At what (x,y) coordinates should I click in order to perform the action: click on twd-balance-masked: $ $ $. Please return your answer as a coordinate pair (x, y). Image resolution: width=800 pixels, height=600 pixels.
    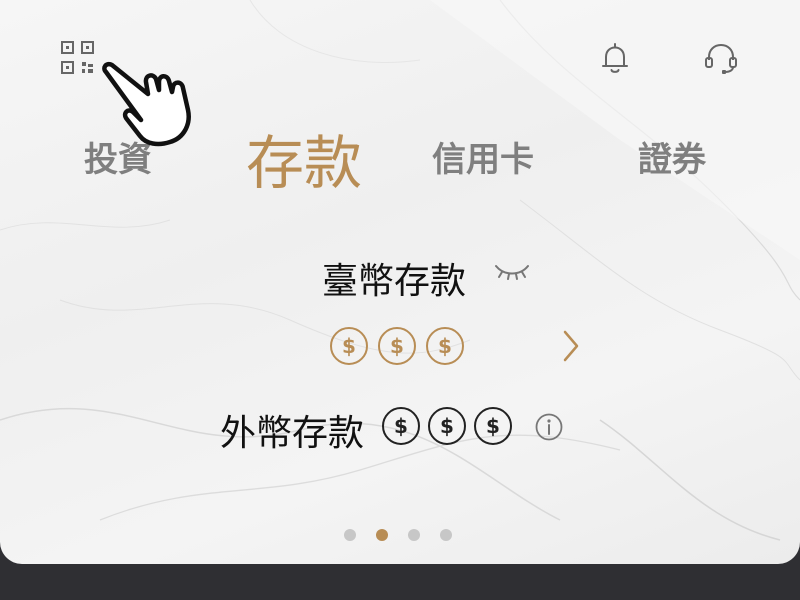
    Looking at the image, I should click on (397, 346).